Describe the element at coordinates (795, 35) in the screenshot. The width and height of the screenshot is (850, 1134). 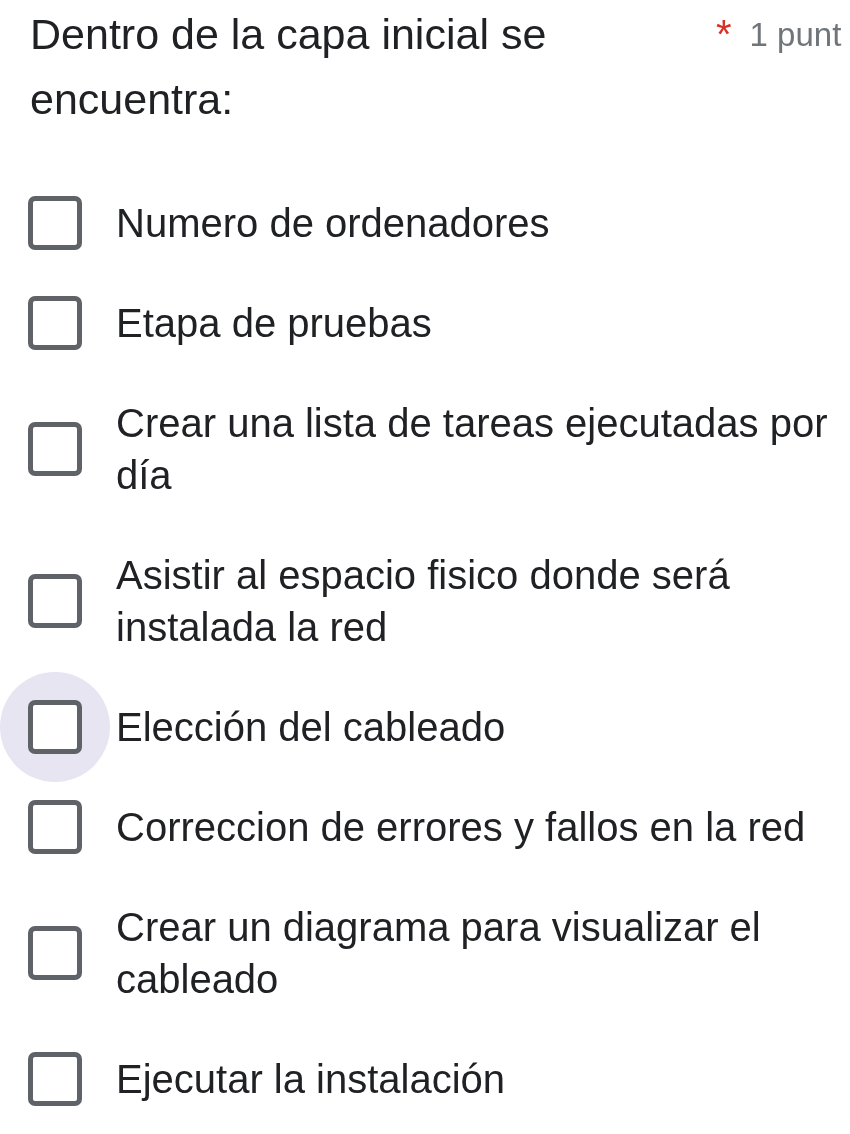
I see `points-label: 1 punt` at that location.